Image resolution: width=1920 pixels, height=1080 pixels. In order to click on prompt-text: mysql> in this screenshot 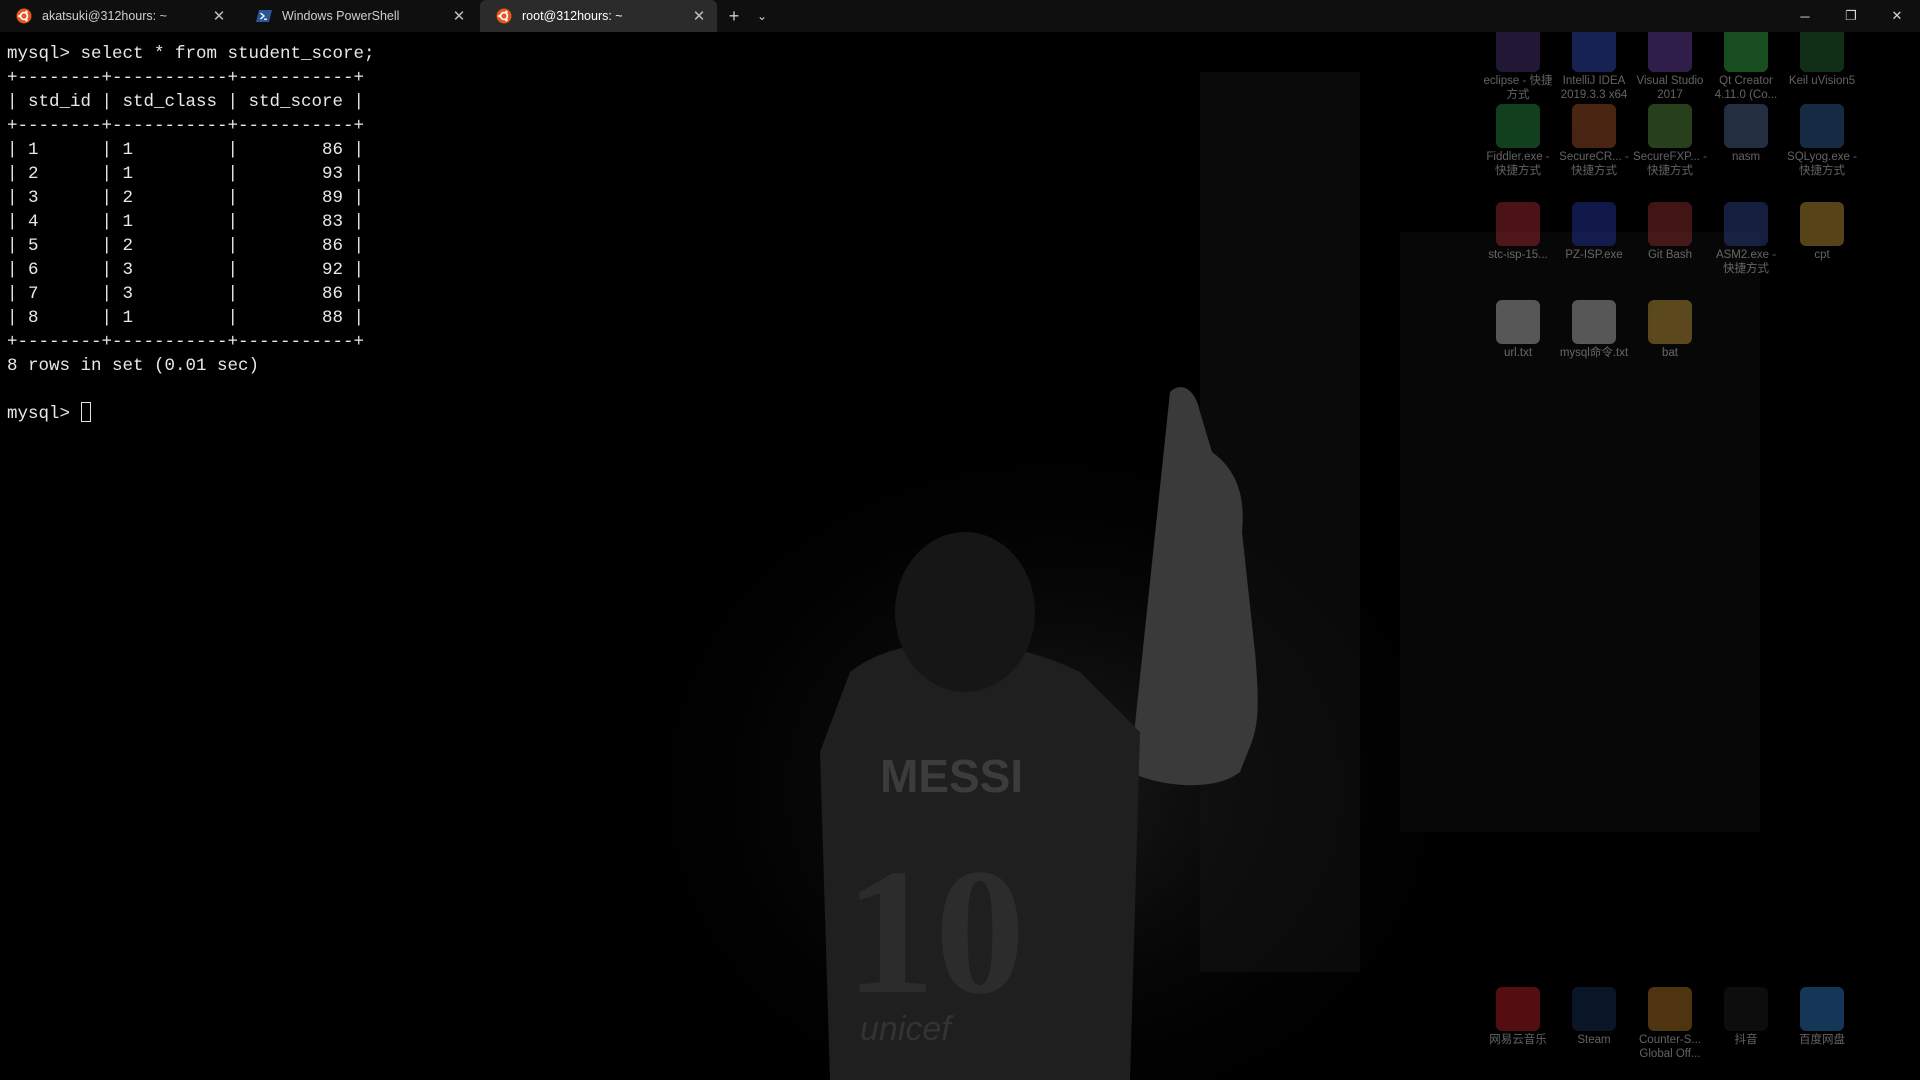, I will do `click(44, 414)`.